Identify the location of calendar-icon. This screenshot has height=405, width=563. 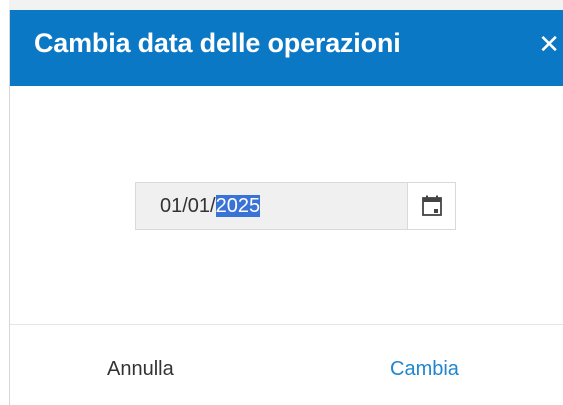
(431, 205).